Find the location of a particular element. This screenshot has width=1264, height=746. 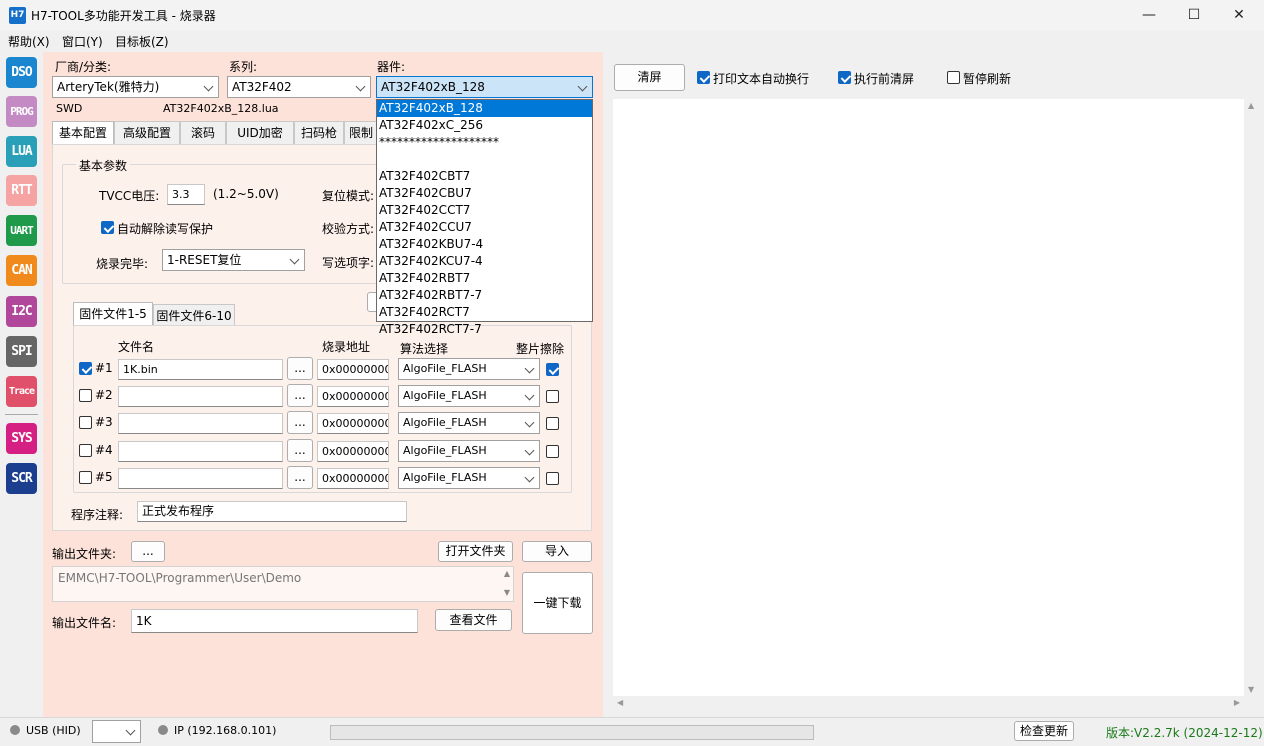

part-option: AT32F402CCU7 is located at coordinates (484, 227).